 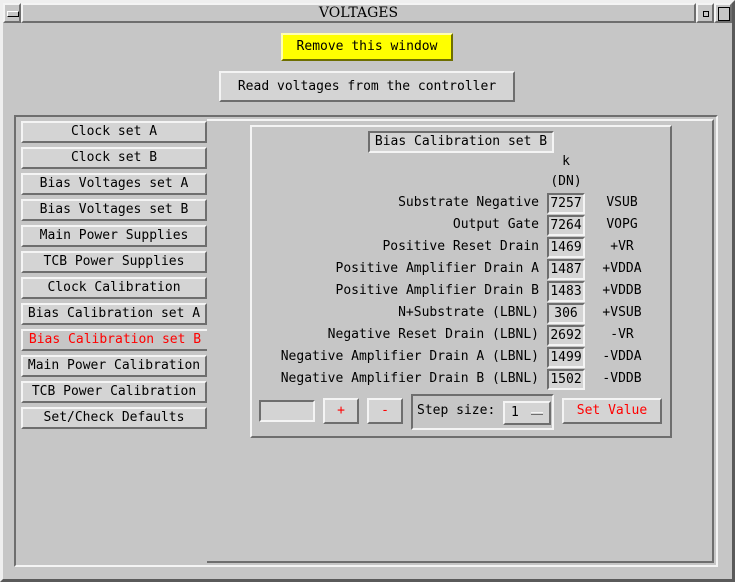 I want to click on calib-row-output-gate: Output Gate 7264 VOPG, so click(x=463, y=226).